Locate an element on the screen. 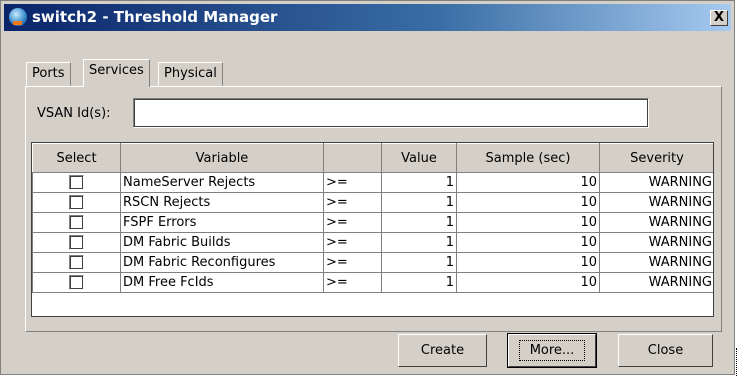 The image size is (741, 379). tab-services: Services is located at coordinates (116, 73).